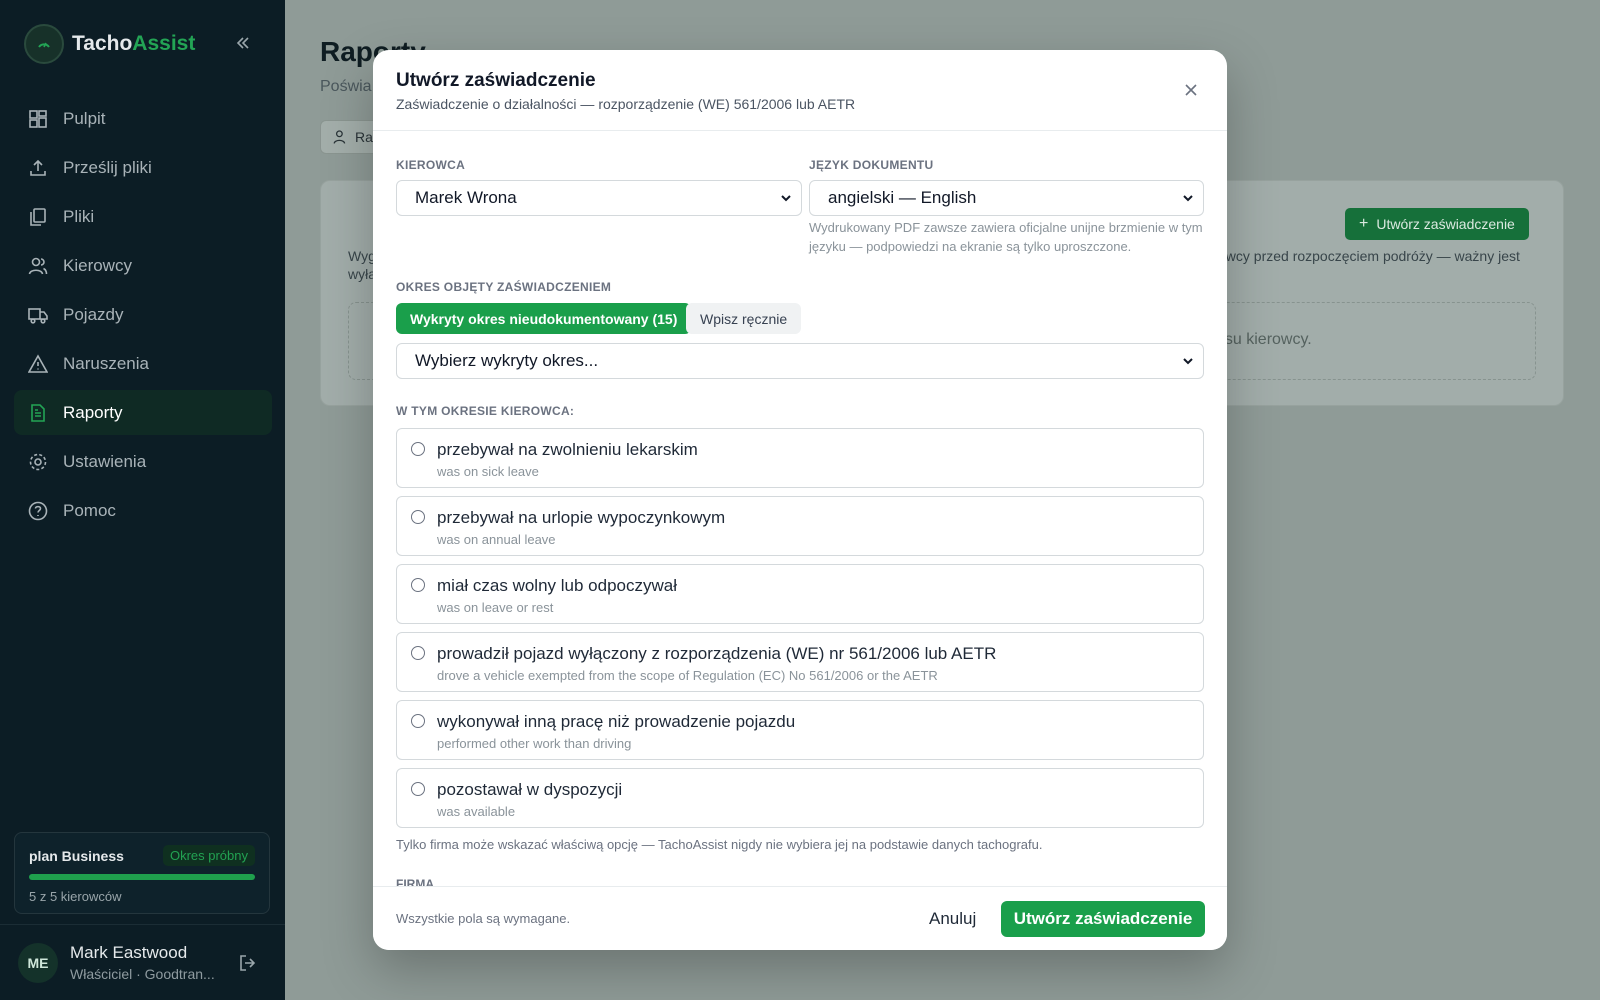 The width and height of the screenshot is (1600, 1000). I want to click on sidebar-item-pulpit: Pulpit, so click(143, 118).